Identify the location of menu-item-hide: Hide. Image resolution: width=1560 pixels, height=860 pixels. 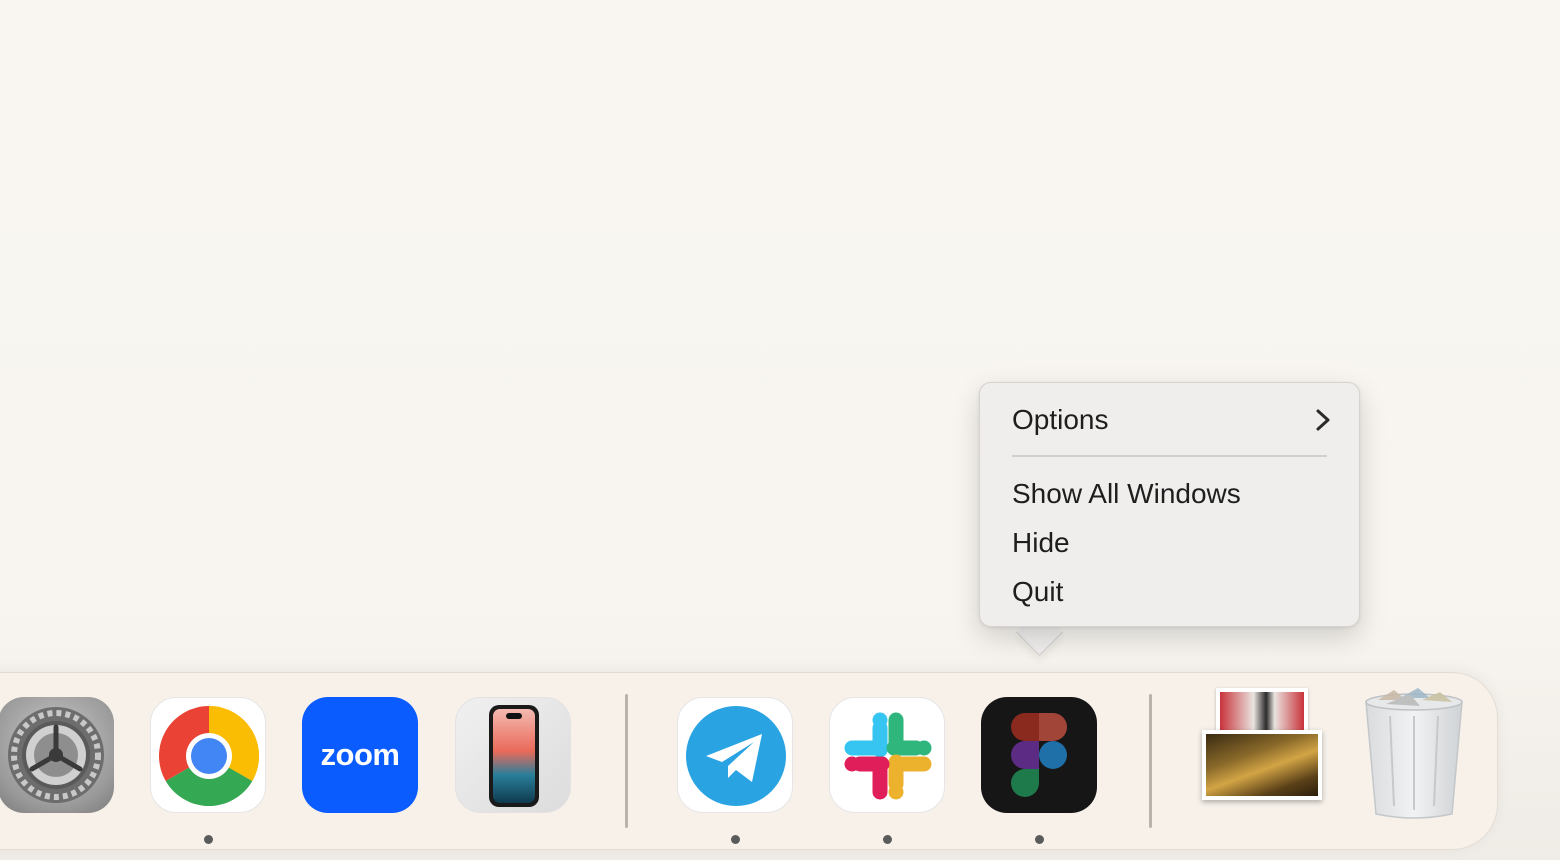
(1171, 543).